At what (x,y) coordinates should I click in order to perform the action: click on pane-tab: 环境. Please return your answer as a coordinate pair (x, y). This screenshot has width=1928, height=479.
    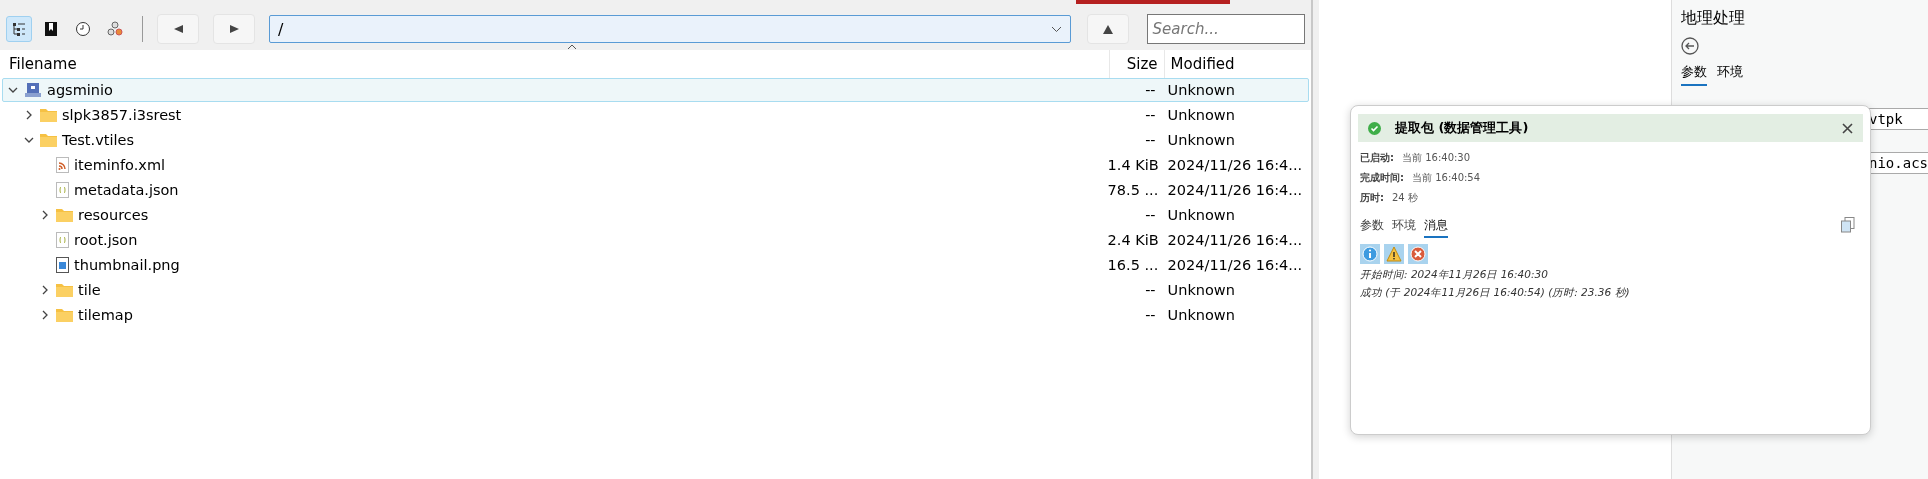
    Looking at the image, I should click on (1730, 74).